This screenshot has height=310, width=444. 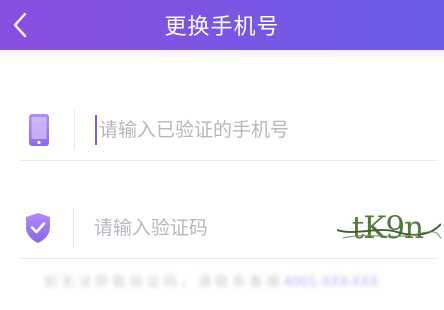 What do you see at coordinates (222, 55) in the screenshot?
I see `header-shadow` at bounding box center [222, 55].